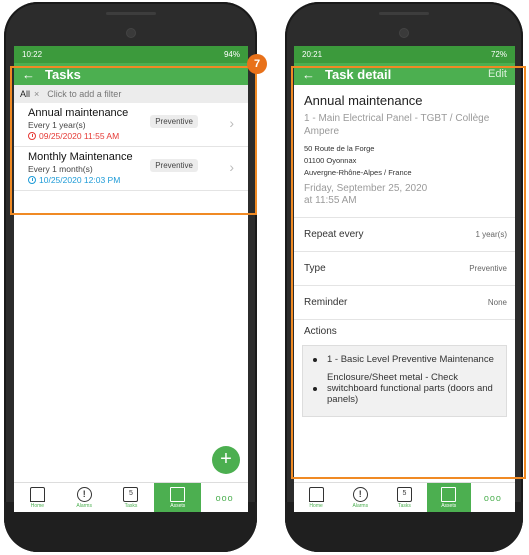 This screenshot has height=555, width=529. What do you see at coordinates (498, 54) in the screenshot?
I see `status-battery: 72%` at bounding box center [498, 54].